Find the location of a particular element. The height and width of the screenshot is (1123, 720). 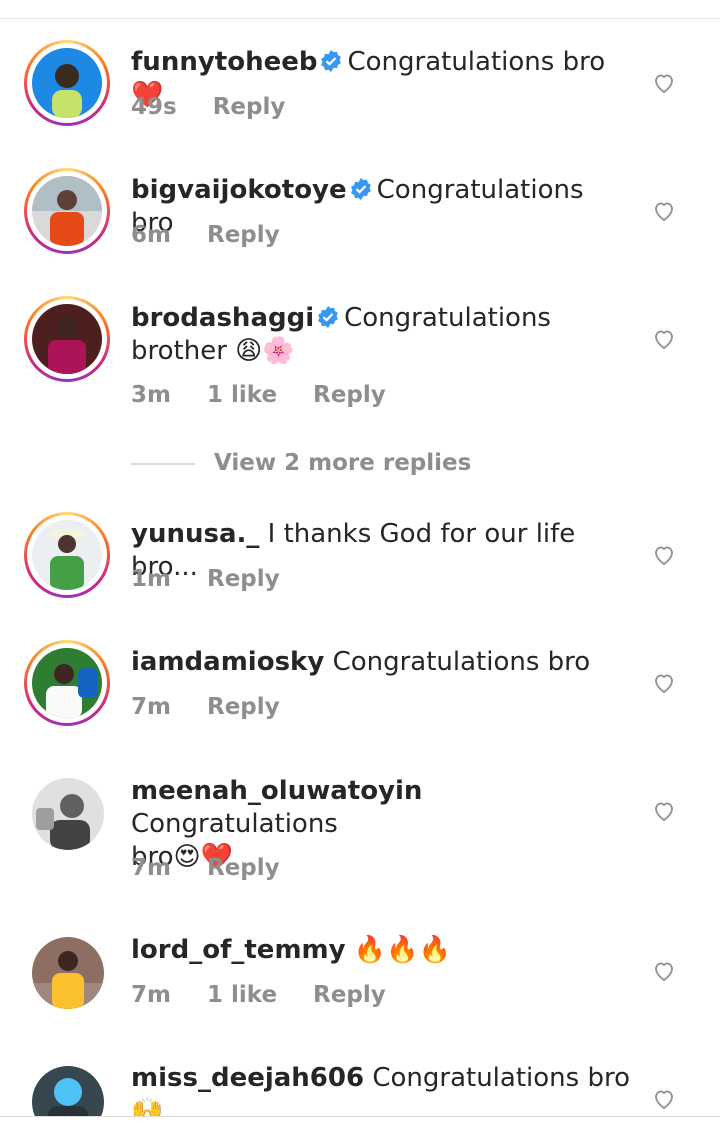

avatar is located at coordinates (68, 1091).